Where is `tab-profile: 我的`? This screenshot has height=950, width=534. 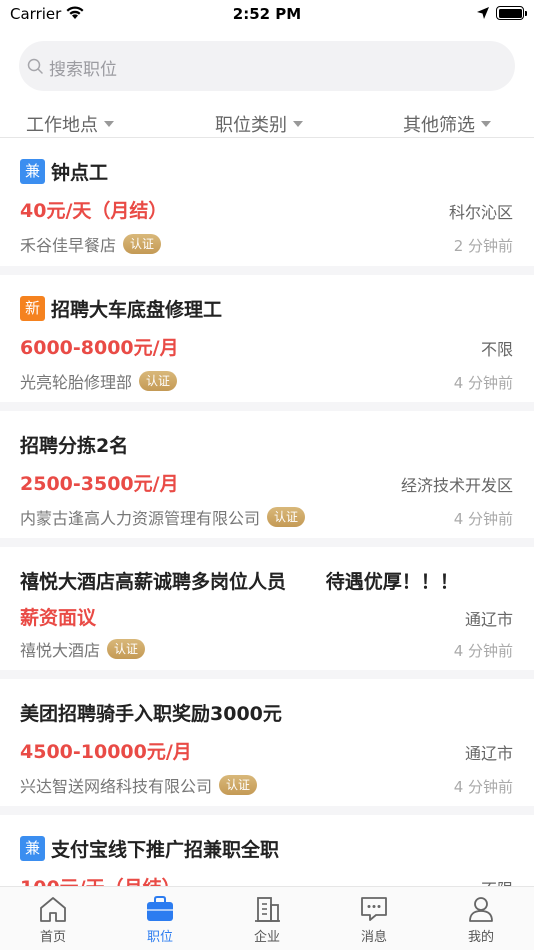
tab-profile: 我的 is located at coordinates (481, 920).